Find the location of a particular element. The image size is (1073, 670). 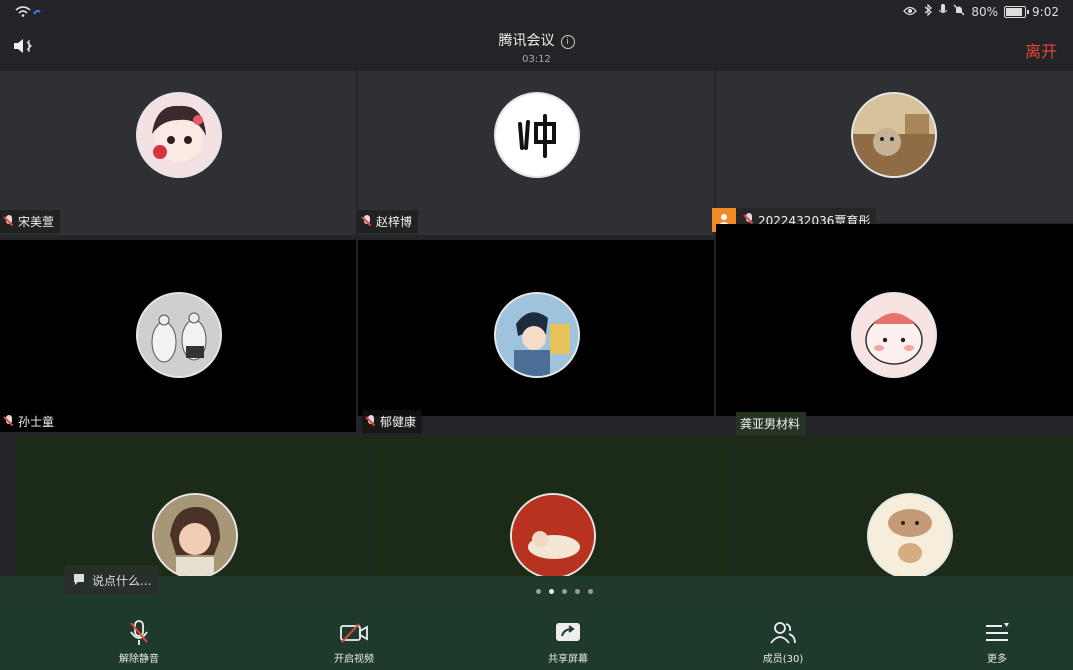

start-video-button: 开启视频 is located at coordinates (354, 642).